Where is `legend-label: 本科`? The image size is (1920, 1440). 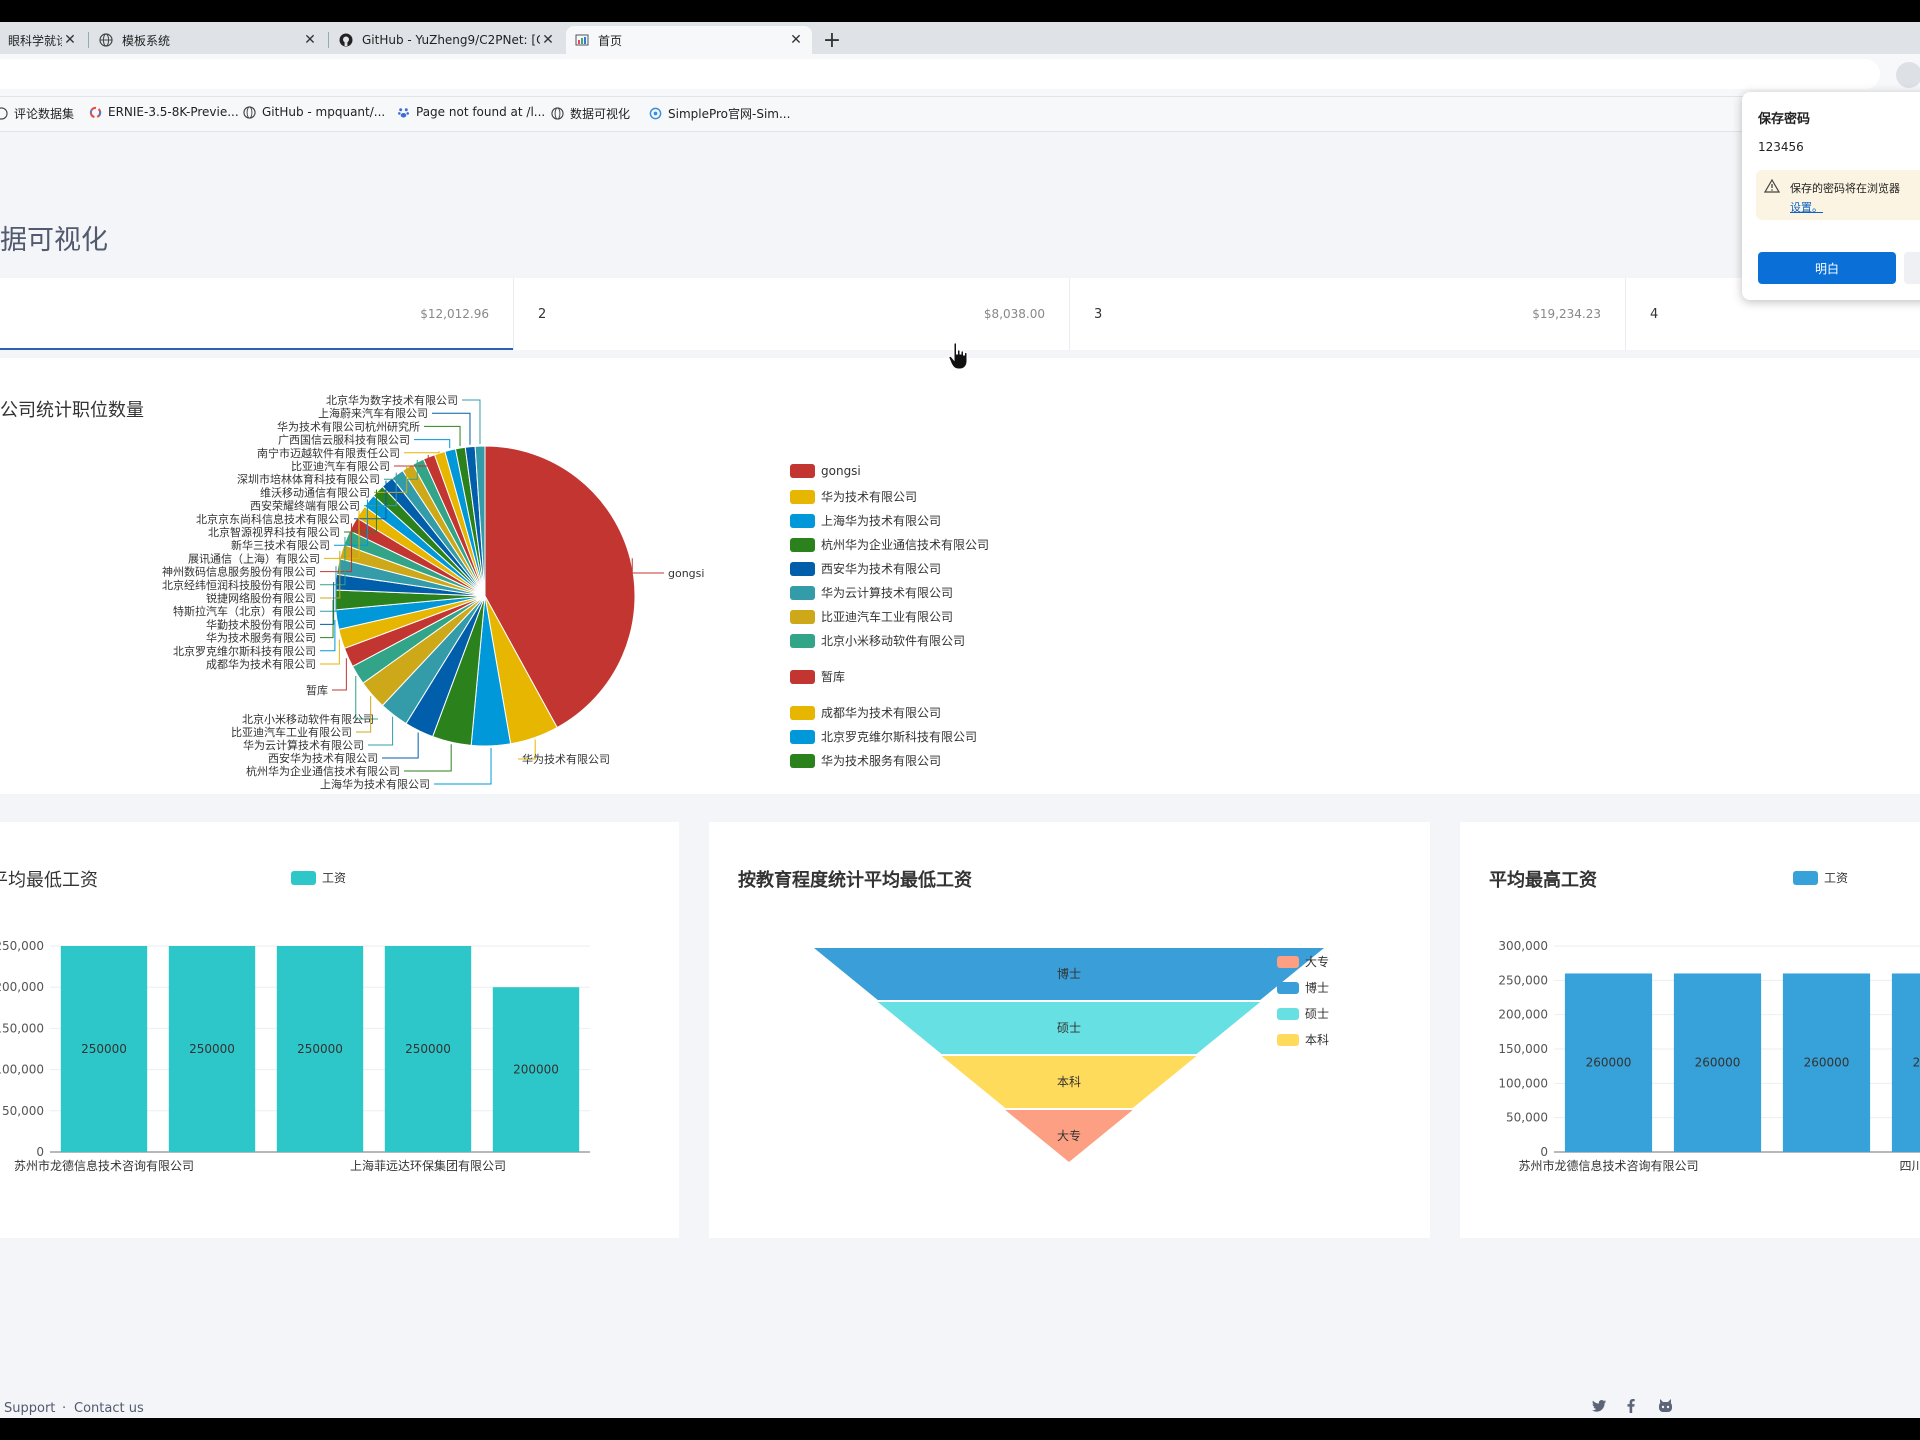
legend-label: 本科 is located at coordinates (1317, 1040).